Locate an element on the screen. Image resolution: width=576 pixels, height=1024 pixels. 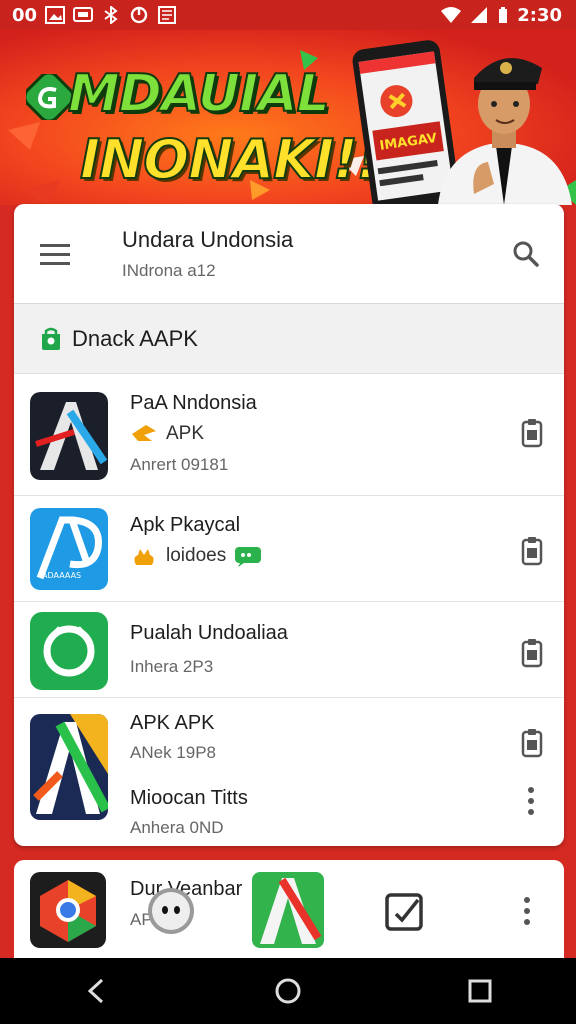
app-a-multicolor-icon is located at coordinates (69, 767).